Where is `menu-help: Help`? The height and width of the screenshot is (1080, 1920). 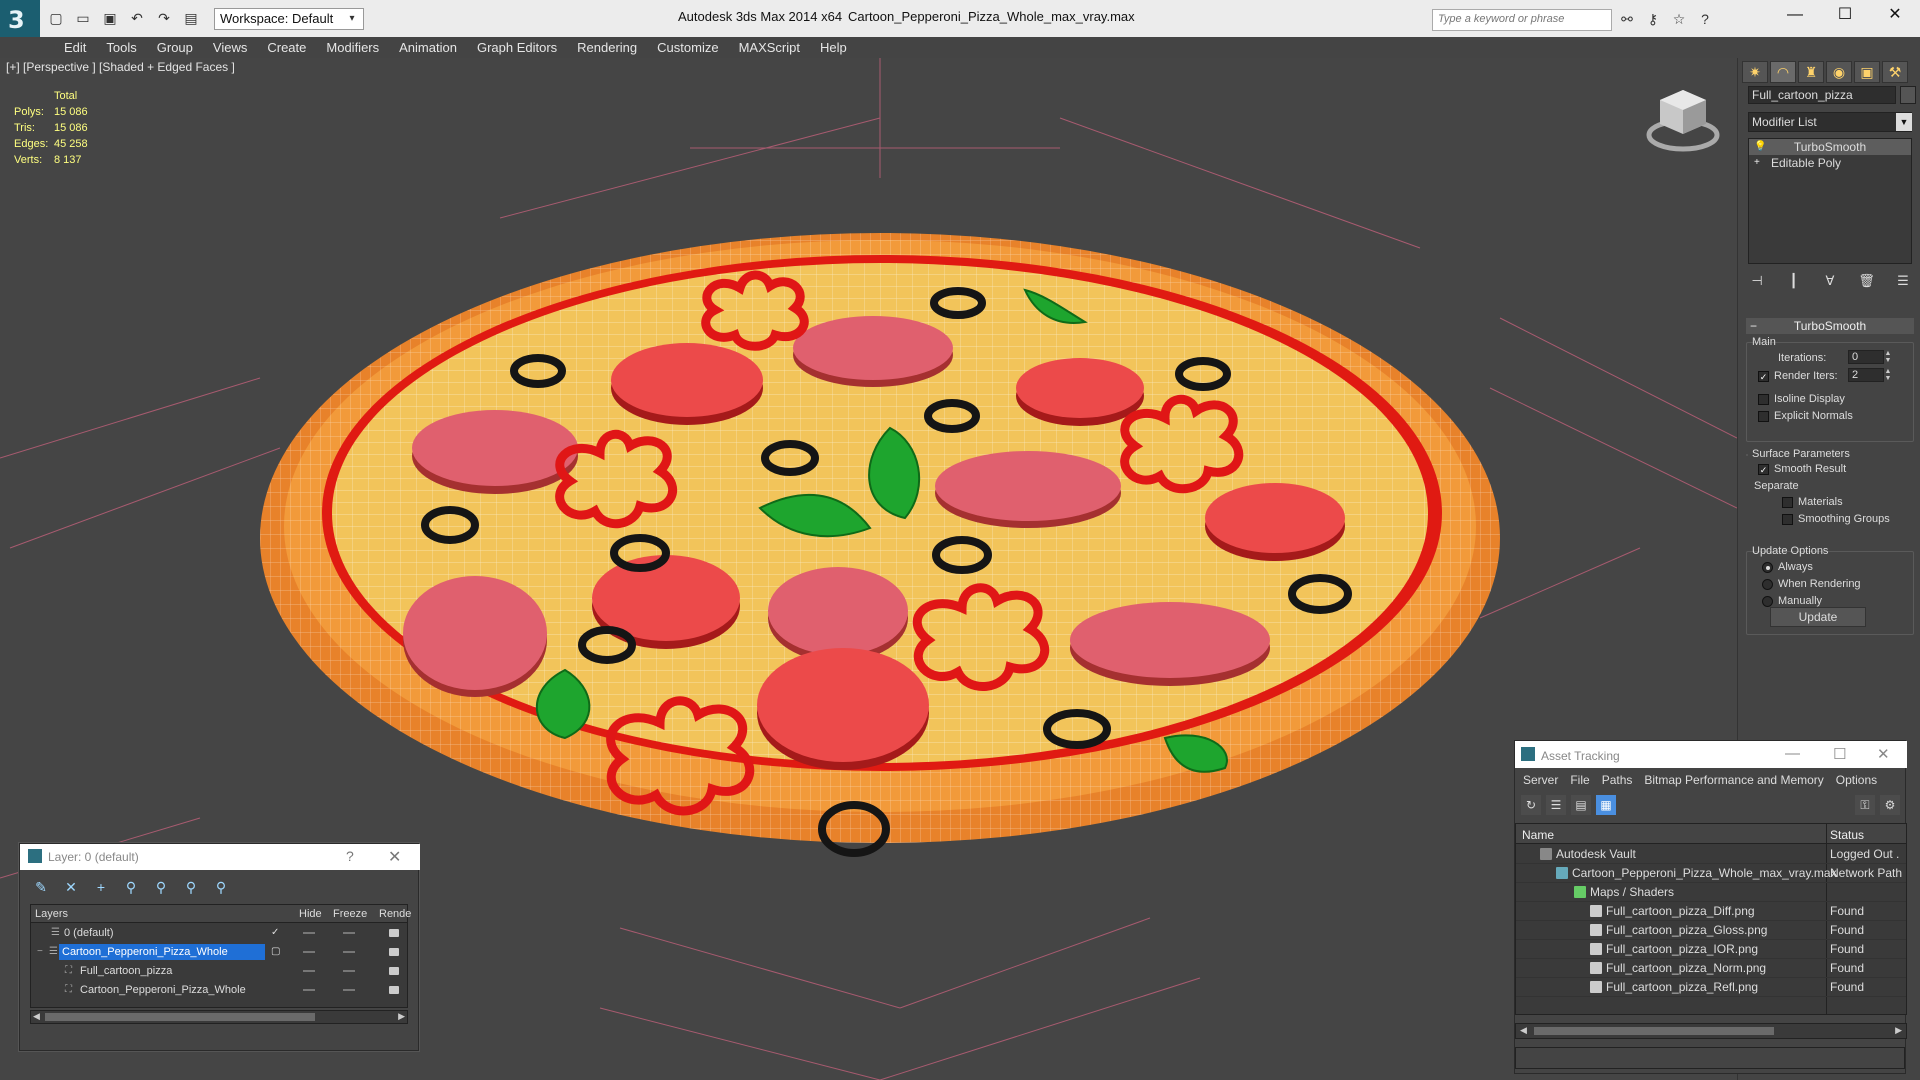
menu-help: Help is located at coordinates (833, 47).